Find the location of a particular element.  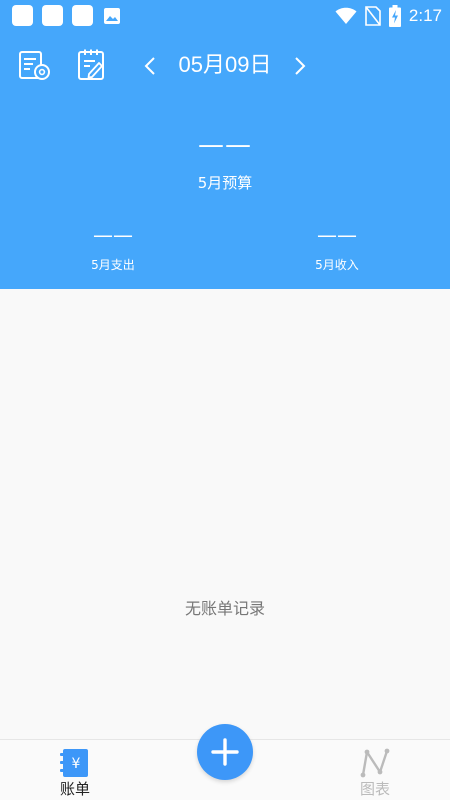

status-indicators: 2:17 is located at coordinates (388, 16).